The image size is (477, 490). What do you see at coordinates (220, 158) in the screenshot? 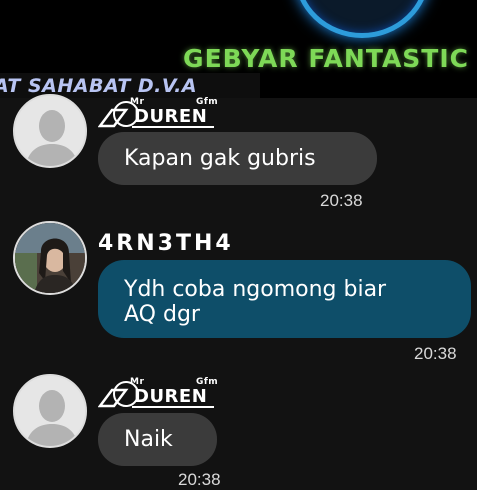
I see `message-text: Kapan gak gubris` at bounding box center [220, 158].